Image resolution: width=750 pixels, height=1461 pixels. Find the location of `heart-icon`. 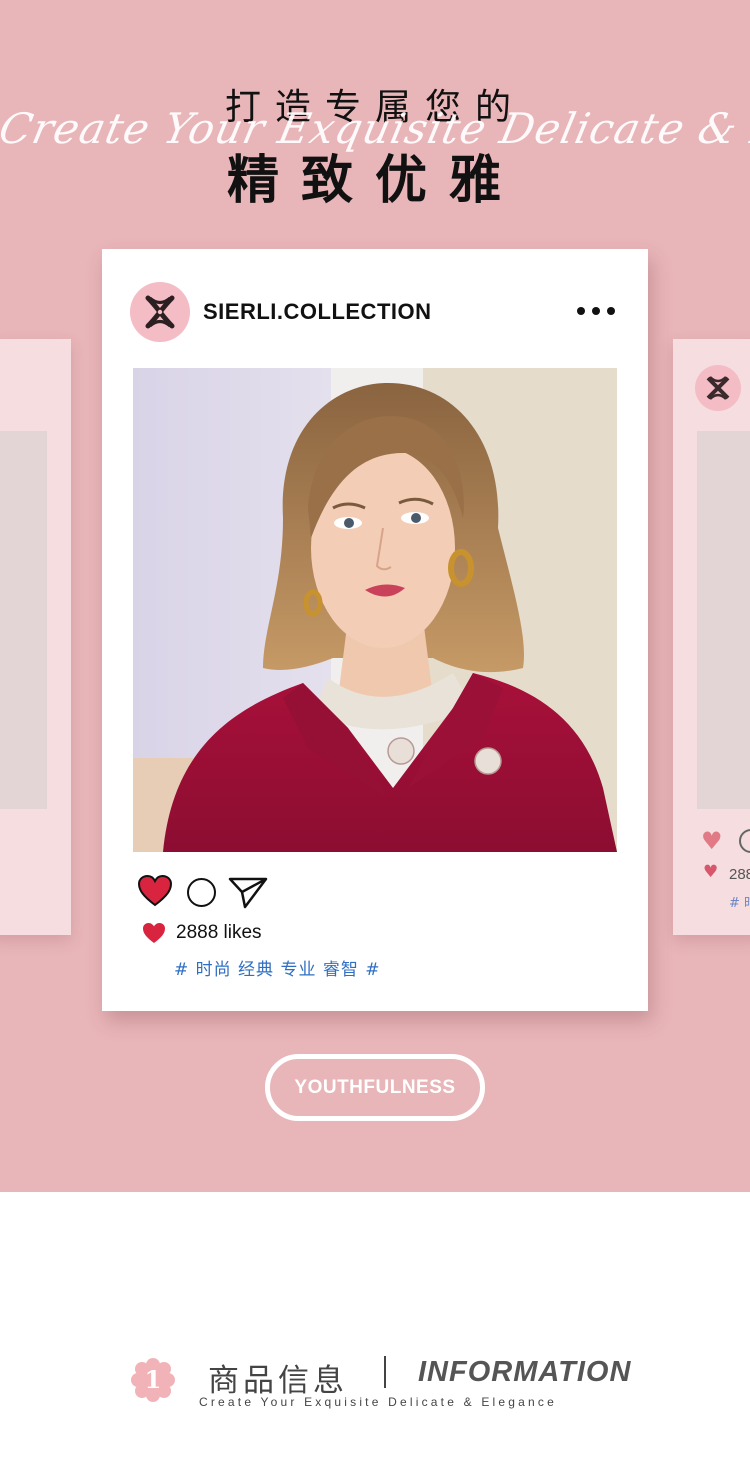

heart-icon is located at coordinates (155, 891).